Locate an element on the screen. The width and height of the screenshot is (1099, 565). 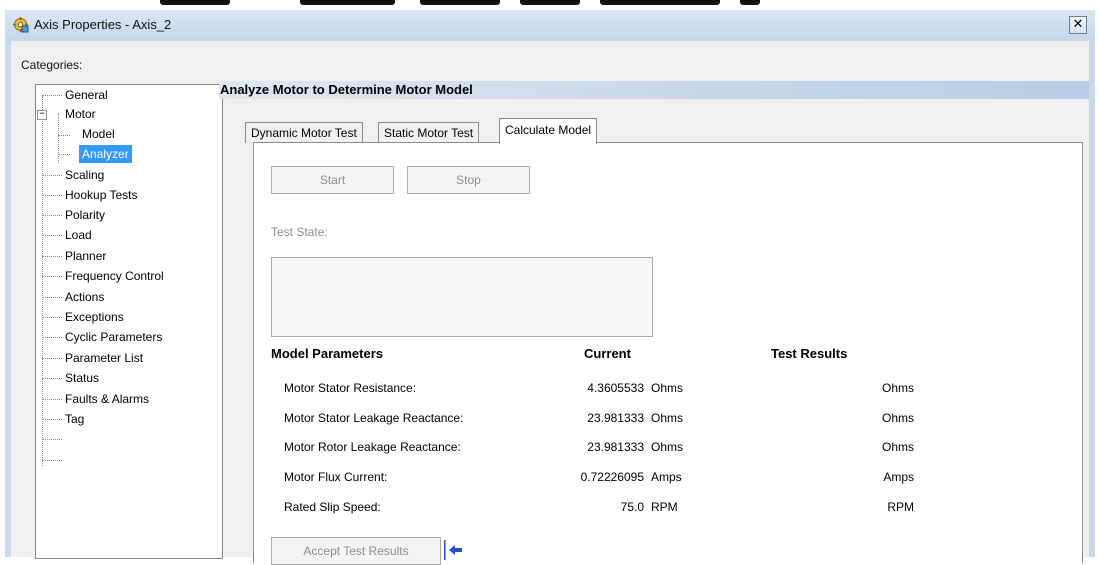
tree-item-label: Scaling is located at coordinates (85, 175).